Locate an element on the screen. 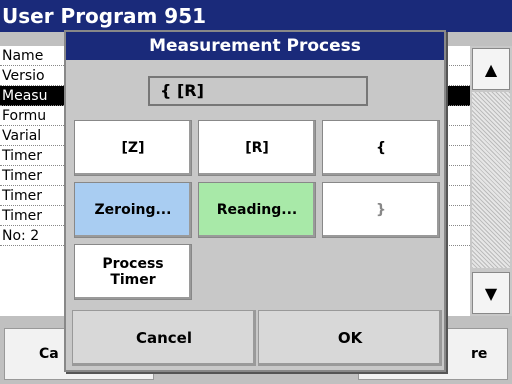 This screenshot has height=384, width=512. ok-button: OK is located at coordinates (350, 338).